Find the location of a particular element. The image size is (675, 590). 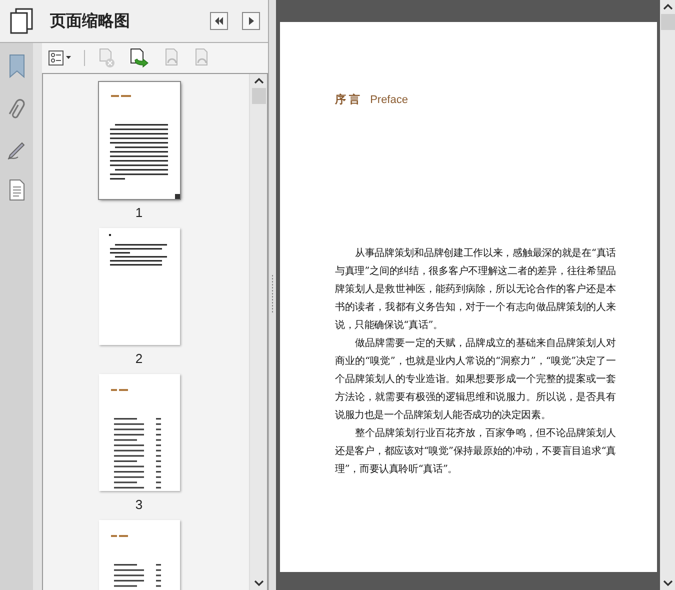

right-arrow-icon is located at coordinates (251, 21).